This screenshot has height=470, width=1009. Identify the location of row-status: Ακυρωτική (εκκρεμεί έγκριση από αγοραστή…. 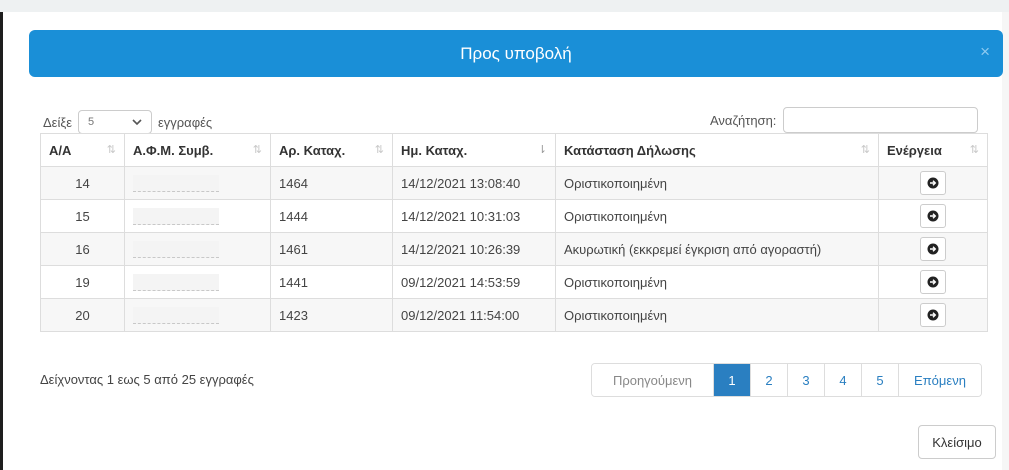
(717, 249).